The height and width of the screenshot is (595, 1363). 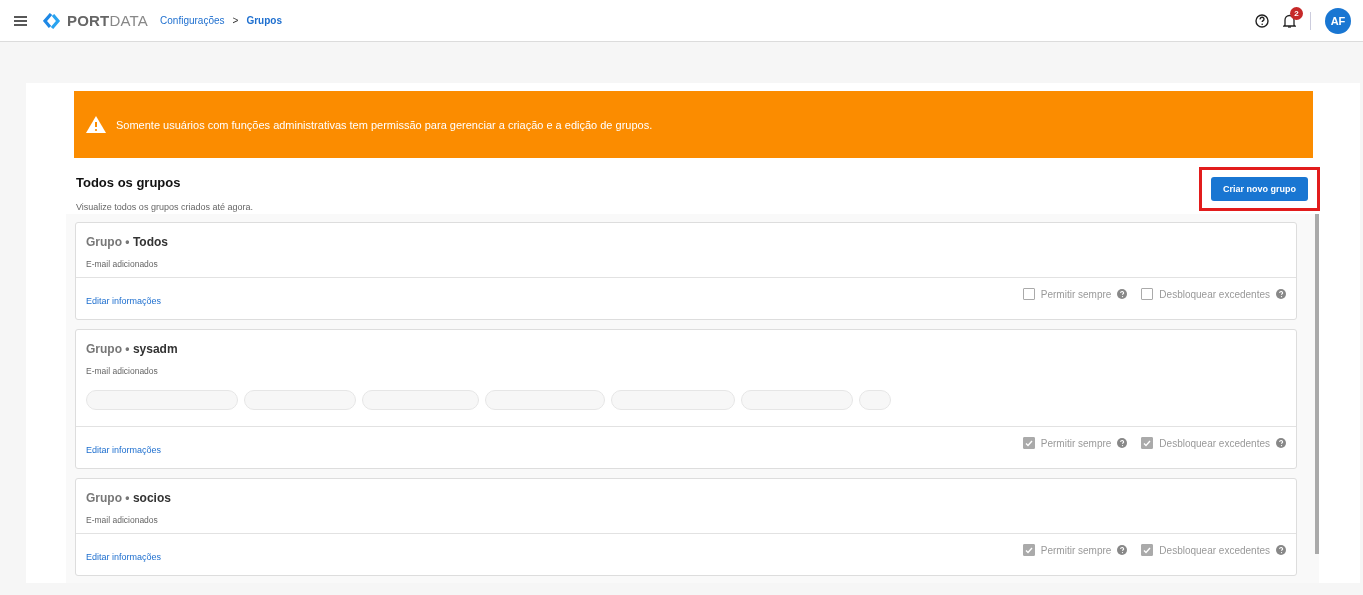 What do you see at coordinates (20, 20) in the screenshot?
I see `menu-icon` at bounding box center [20, 20].